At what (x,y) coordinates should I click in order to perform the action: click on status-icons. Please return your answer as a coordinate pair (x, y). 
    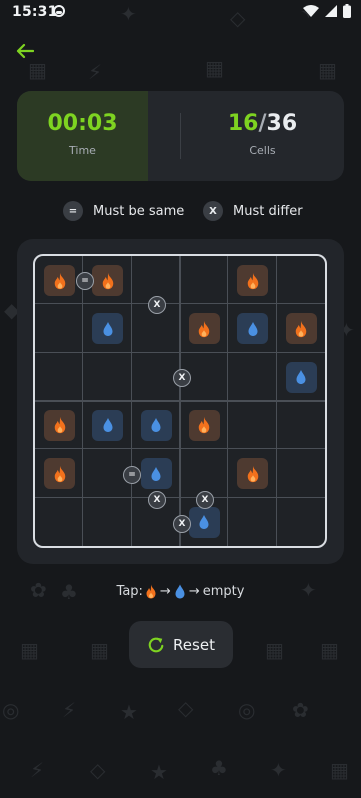
    Looking at the image, I should click on (327, 11).